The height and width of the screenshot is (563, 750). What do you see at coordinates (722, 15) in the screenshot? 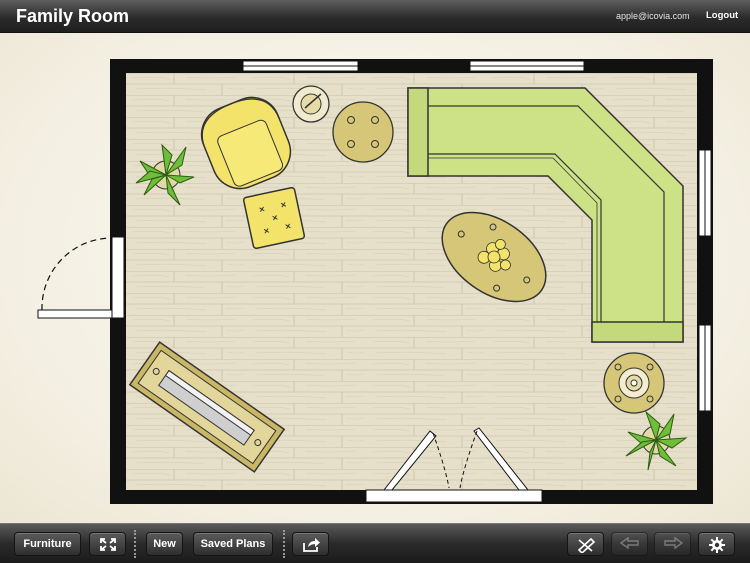
I see `logout-button: Logout` at bounding box center [722, 15].